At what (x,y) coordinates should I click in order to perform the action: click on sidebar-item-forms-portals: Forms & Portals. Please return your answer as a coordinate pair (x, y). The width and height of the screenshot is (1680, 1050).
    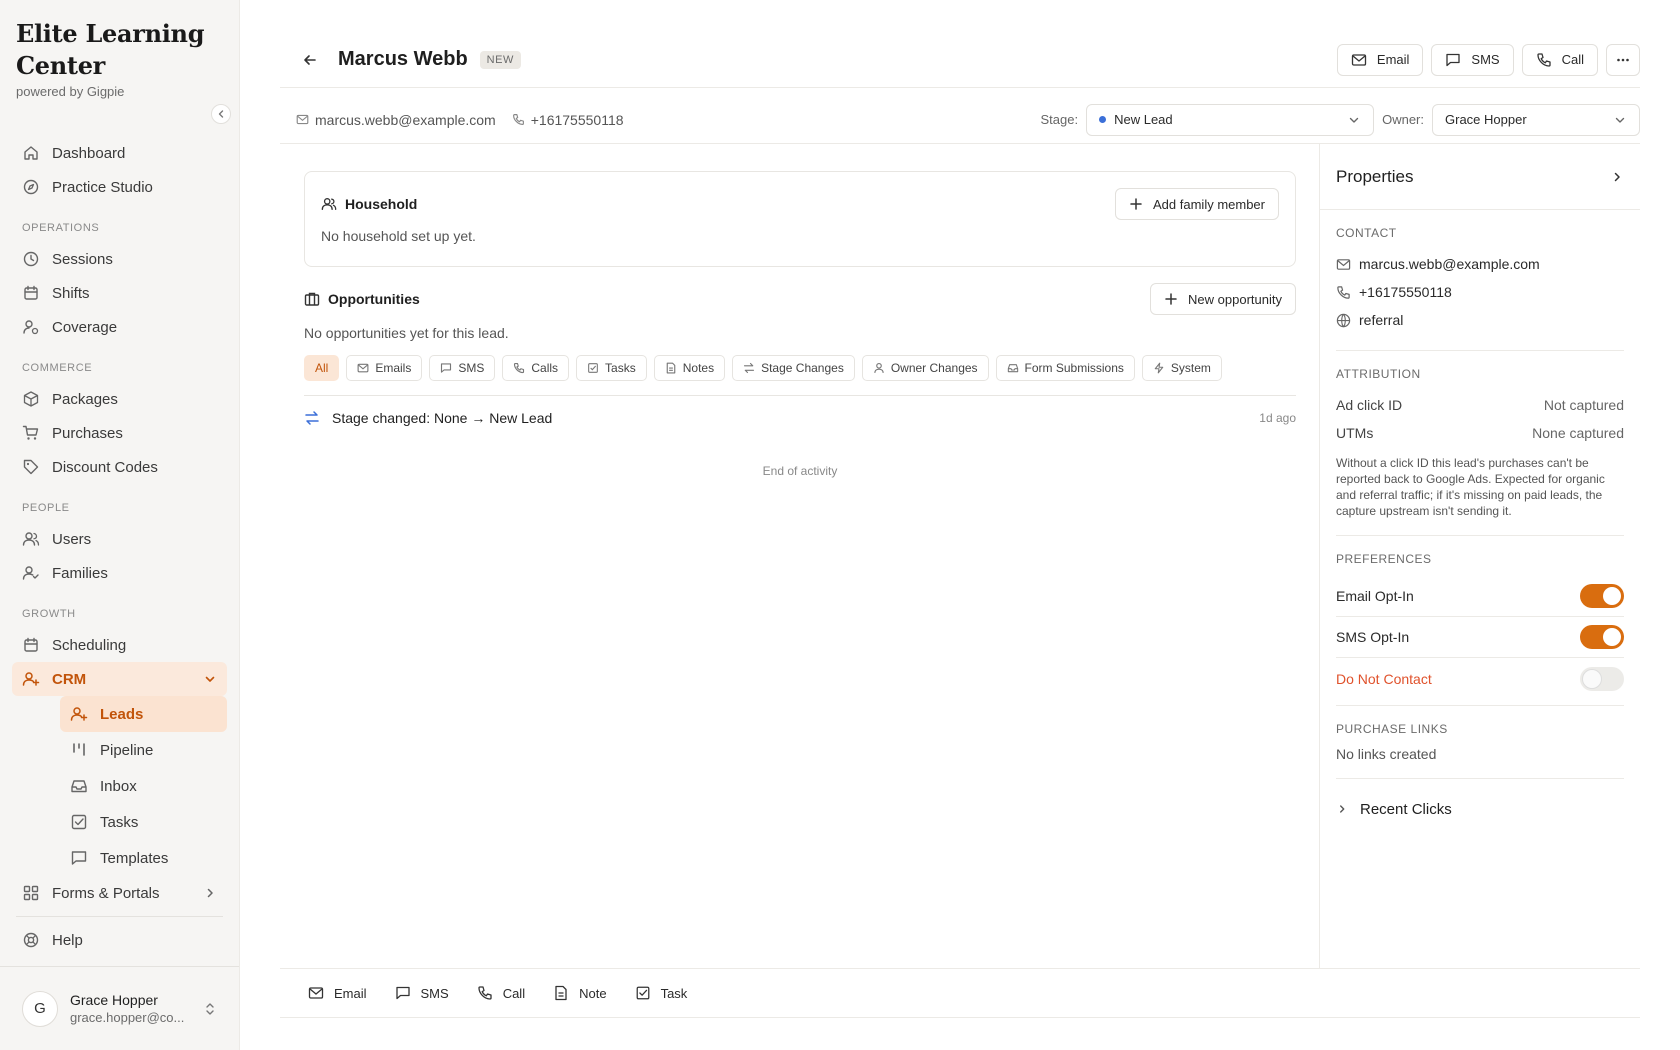
    Looking at the image, I should click on (119, 893).